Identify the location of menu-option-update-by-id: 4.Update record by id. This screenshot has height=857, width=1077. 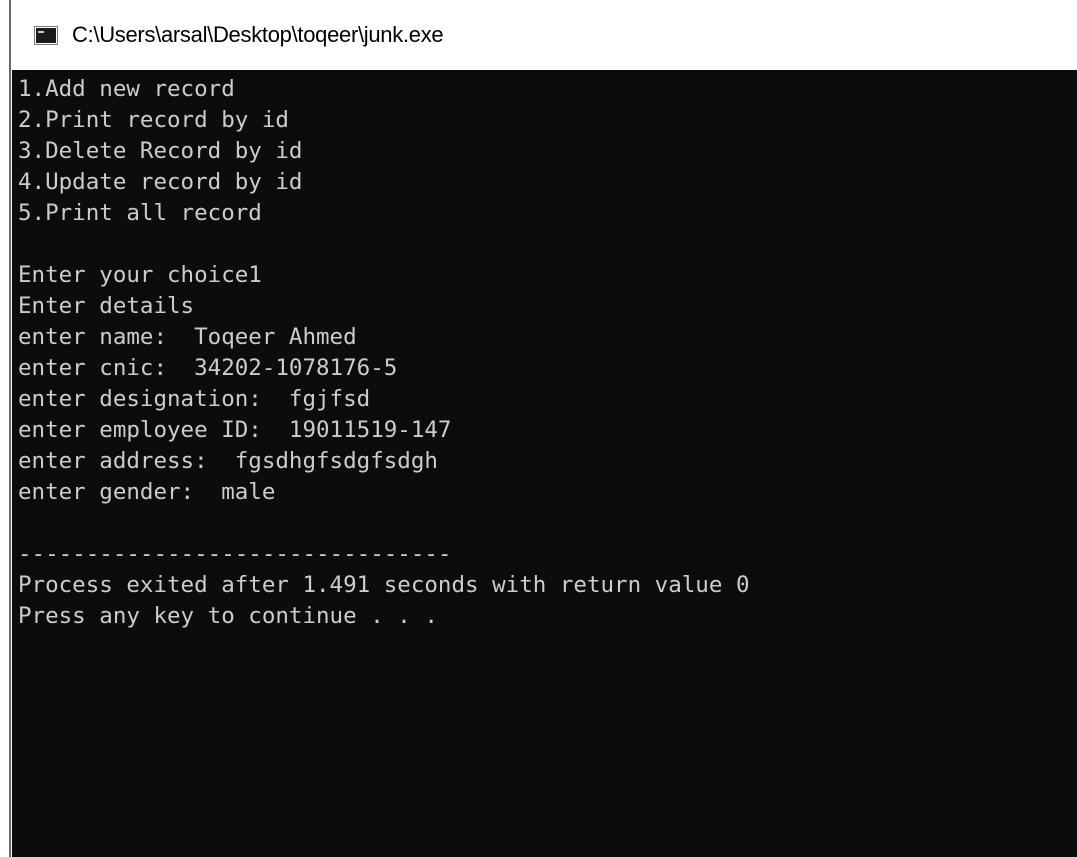
(160, 182).